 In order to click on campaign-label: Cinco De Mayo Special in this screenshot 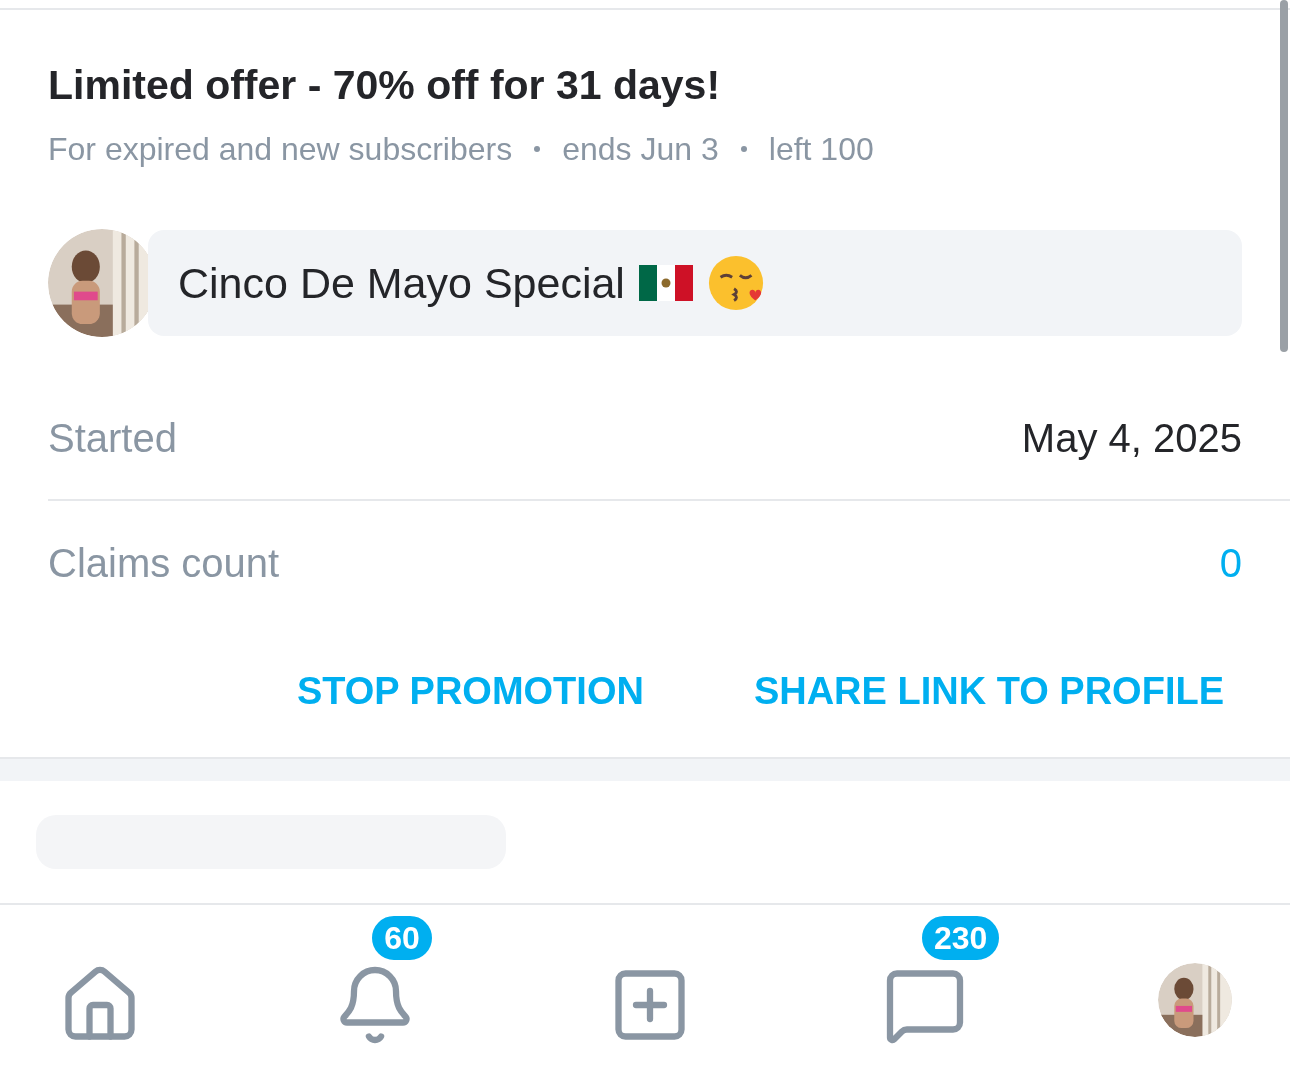, I will do `click(401, 283)`.